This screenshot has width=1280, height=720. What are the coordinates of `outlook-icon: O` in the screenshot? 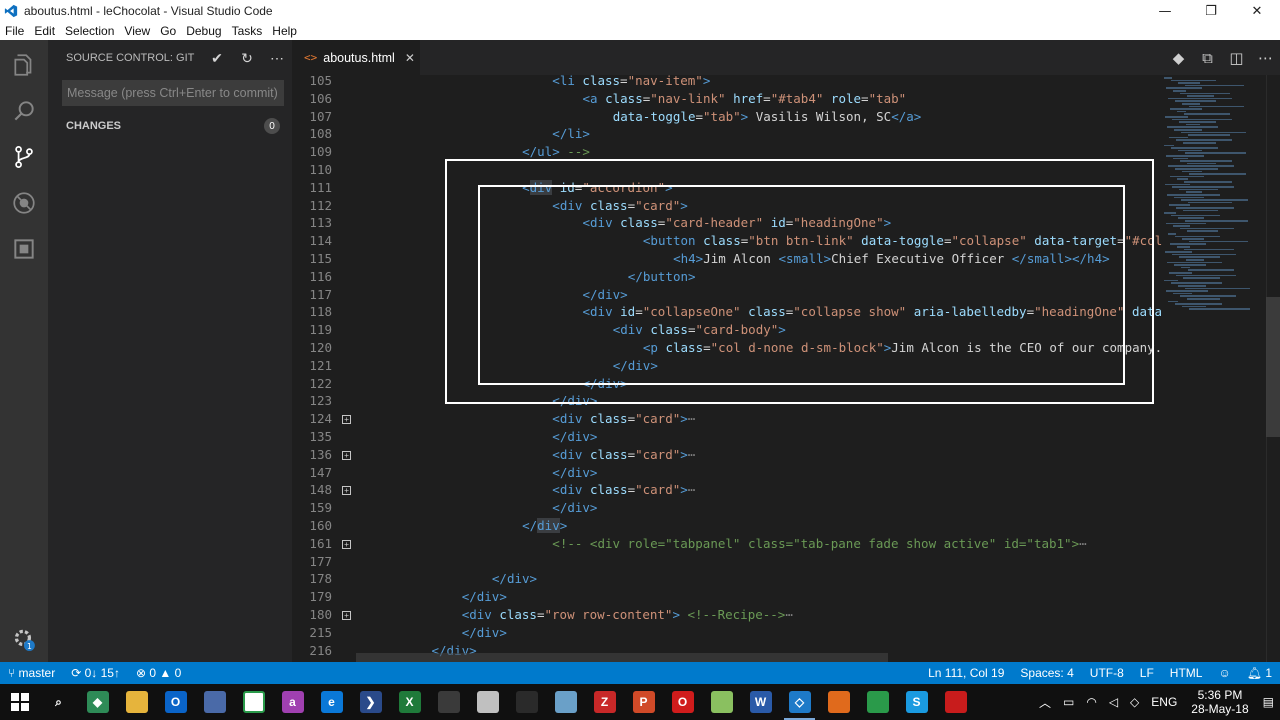 It's located at (175, 702).